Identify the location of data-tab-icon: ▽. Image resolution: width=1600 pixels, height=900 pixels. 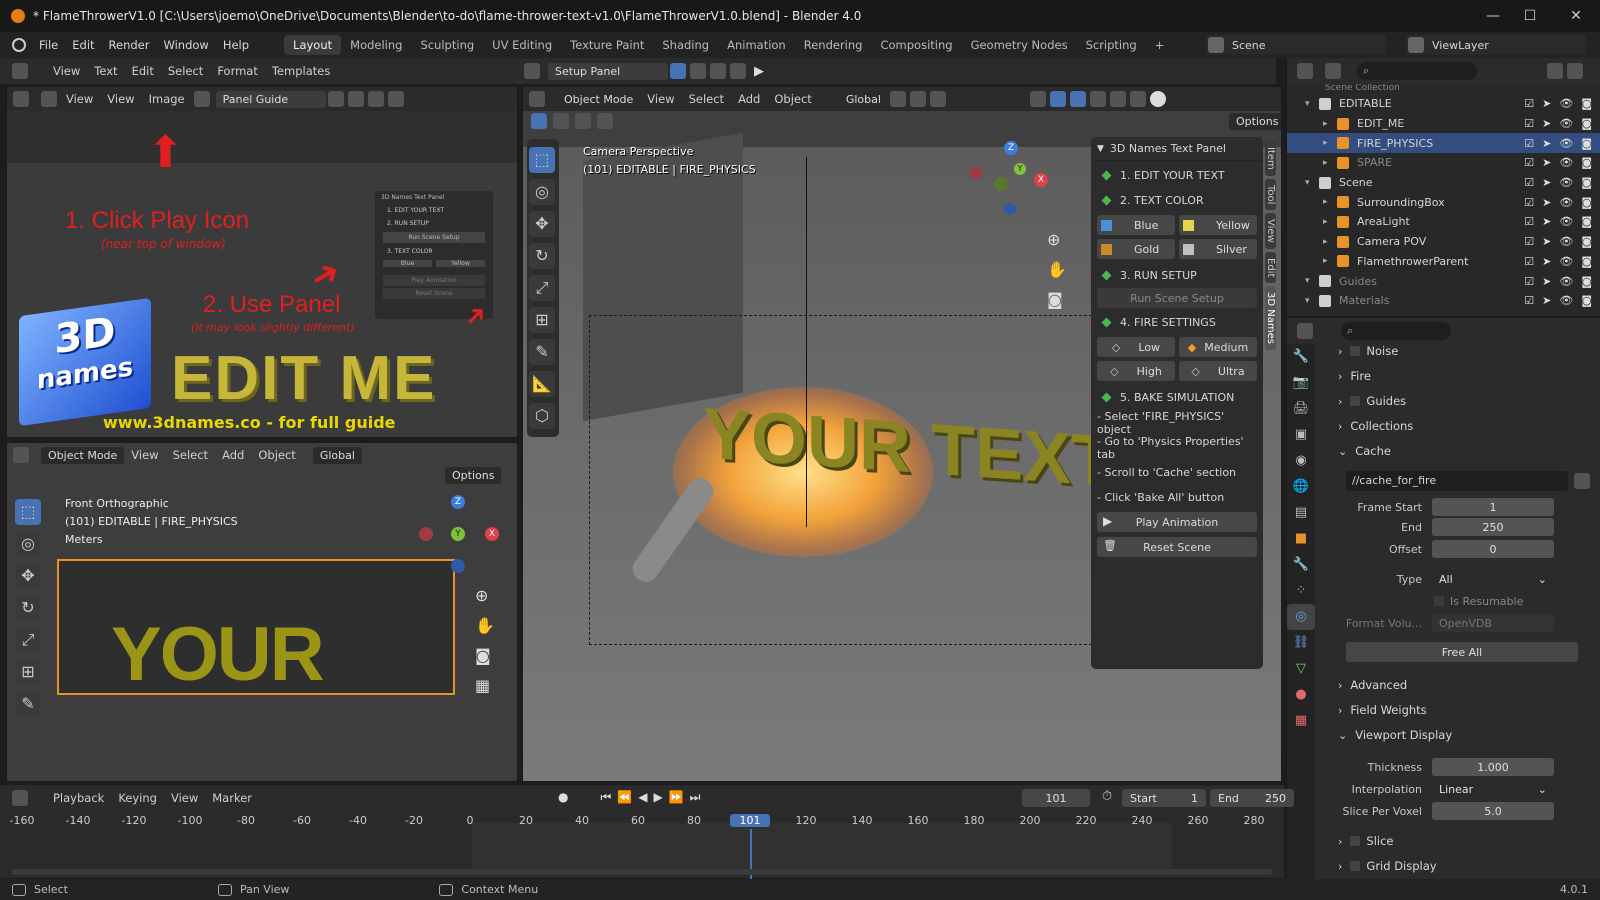
(1301, 669).